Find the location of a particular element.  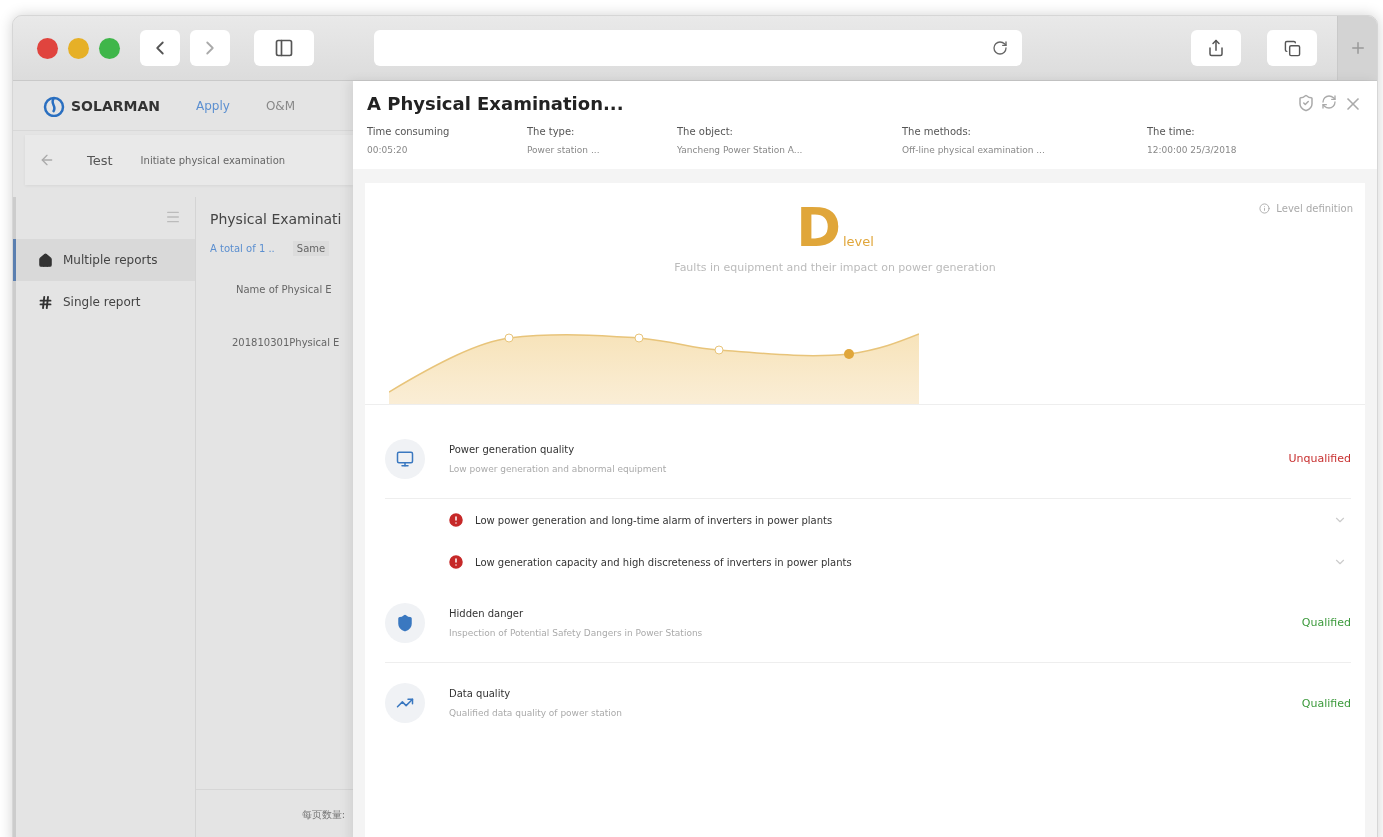

share-button is located at coordinates (1216, 48).